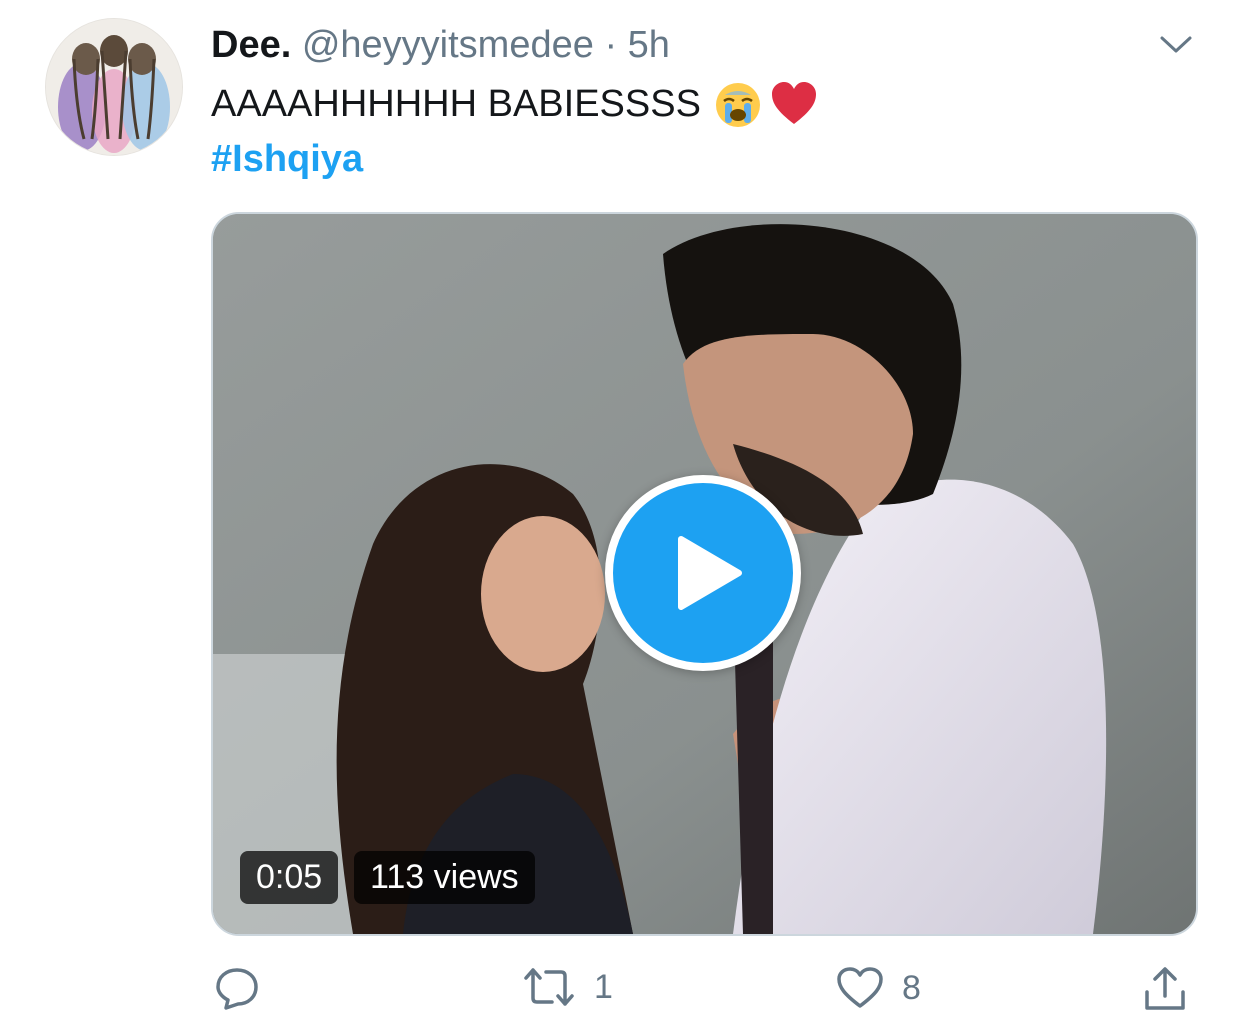 The width and height of the screenshot is (1242, 1018). I want to click on video-views-badge: 113 views, so click(444, 877).